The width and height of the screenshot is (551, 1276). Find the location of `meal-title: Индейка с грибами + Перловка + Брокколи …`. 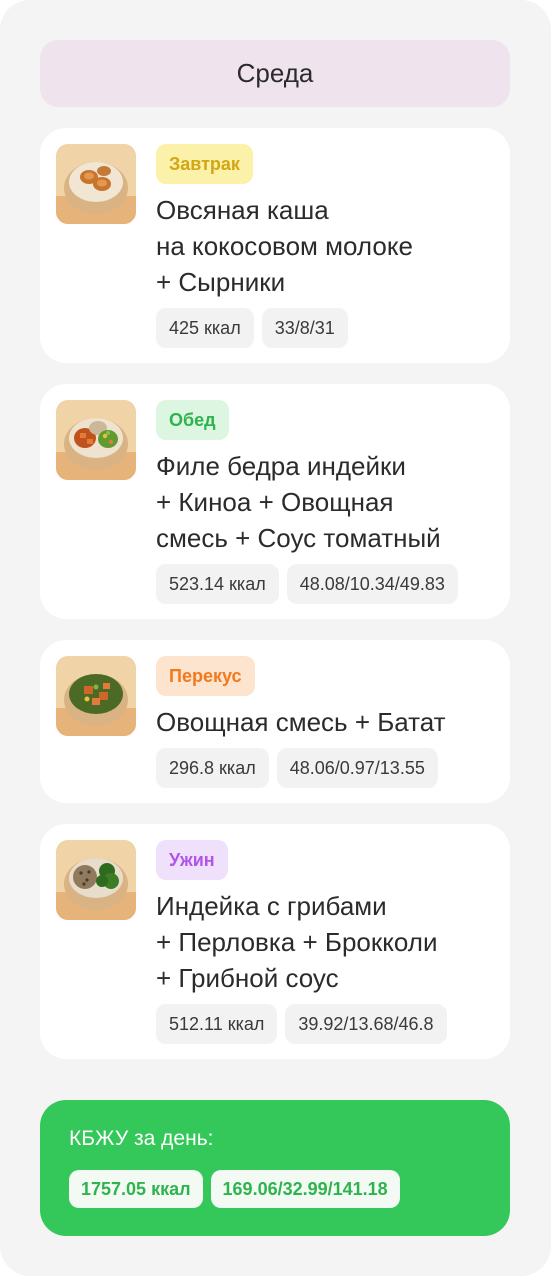

meal-title: Индейка с грибами + Перловка + Брокколи … is located at coordinates (328, 942).